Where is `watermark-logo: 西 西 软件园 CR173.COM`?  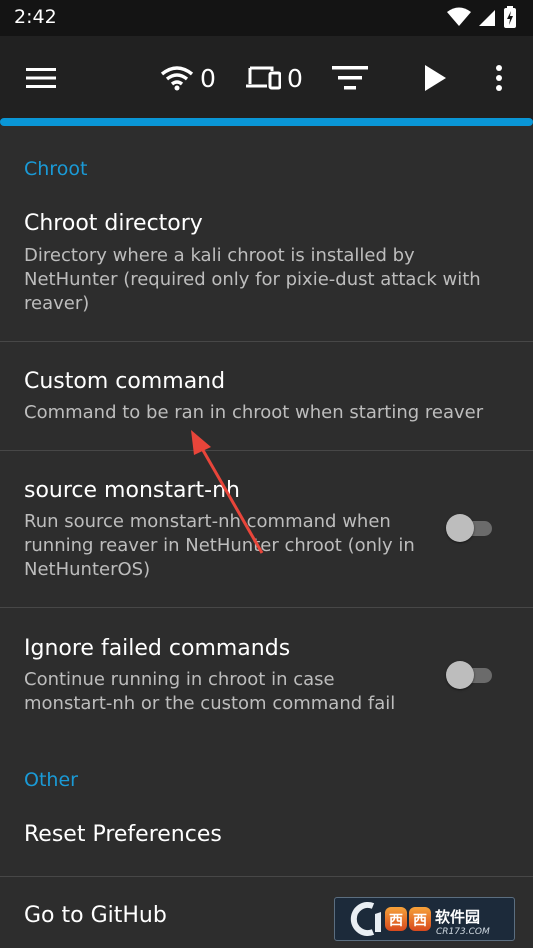
watermark-logo: 西 西 软件园 CR173.COM is located at coordinates (424, 919).